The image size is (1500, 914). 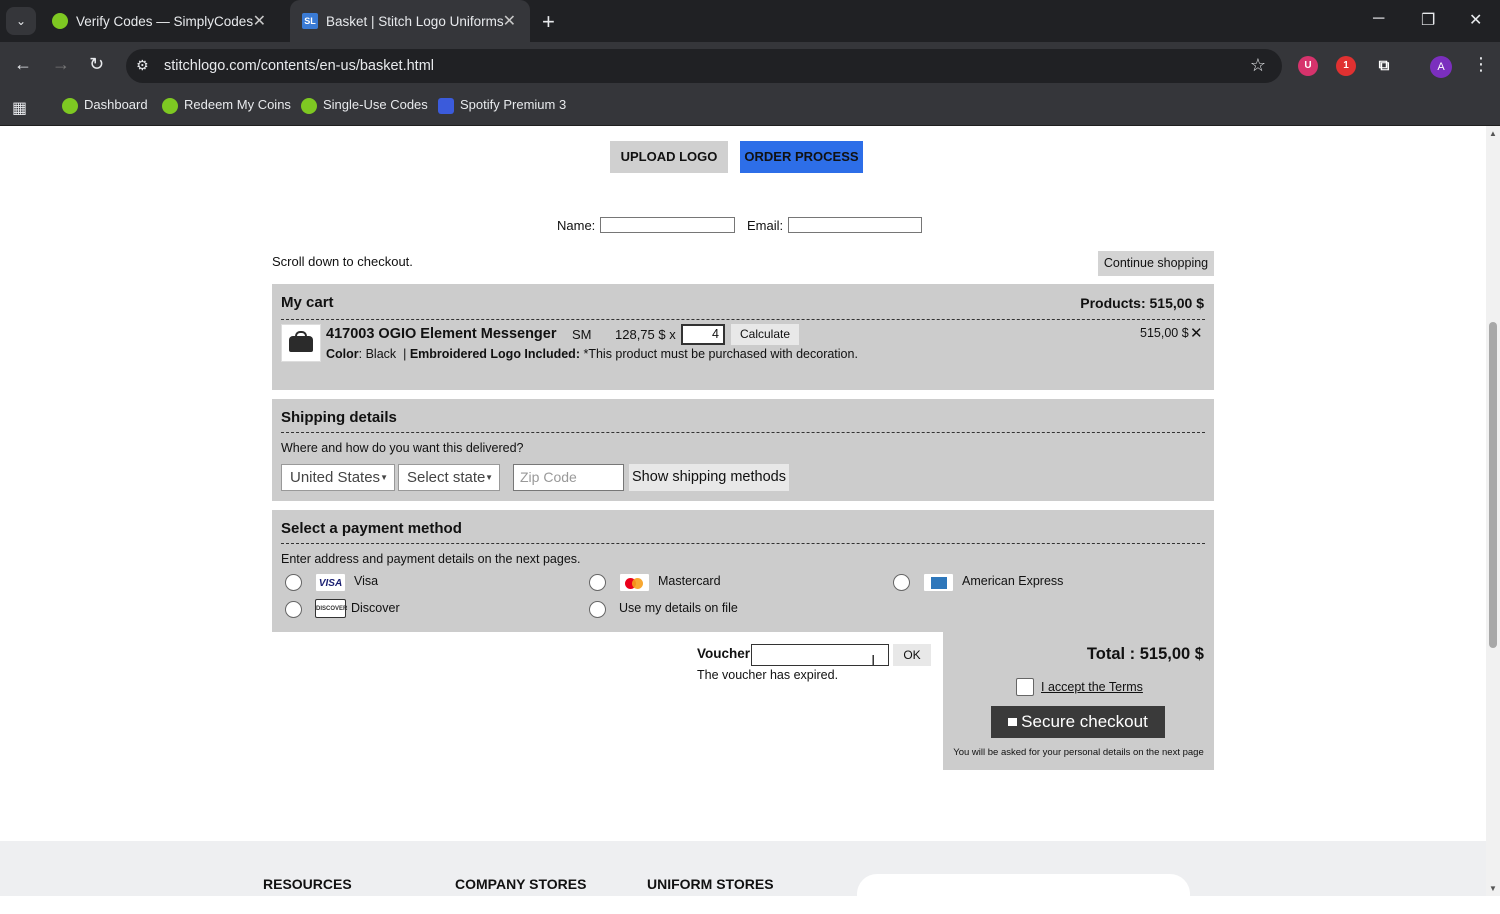 I want to click on name-label: Name:, so click(x=576, y=225).